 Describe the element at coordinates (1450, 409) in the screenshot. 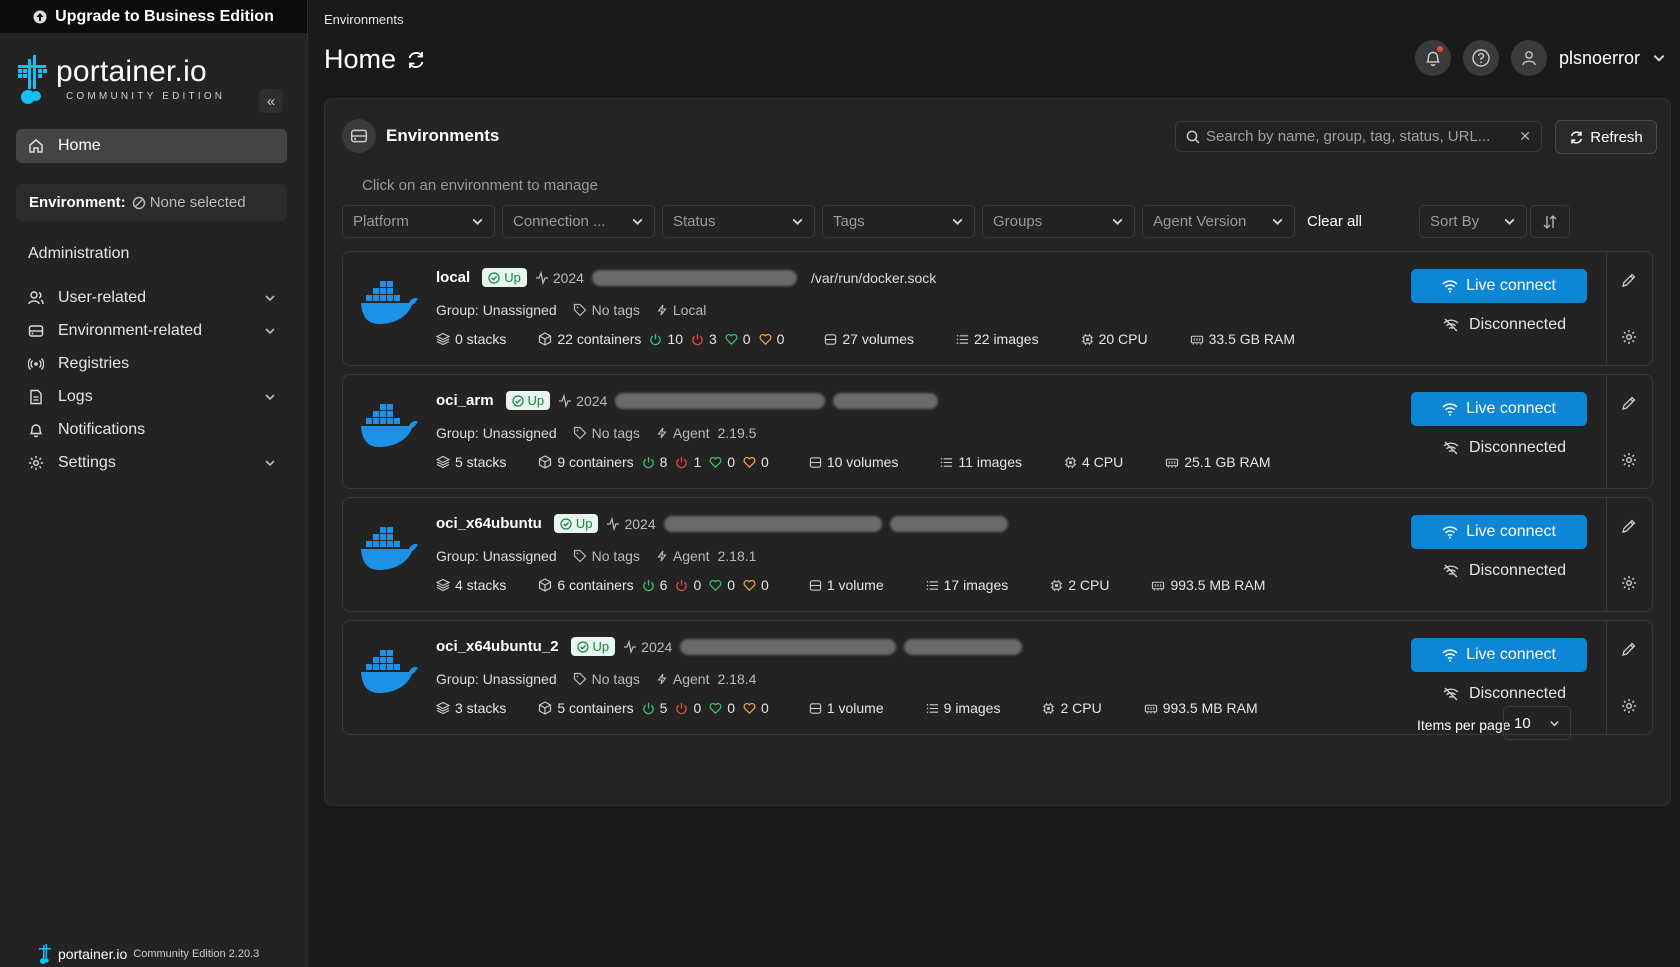

I see `wifi-icon` at that location.